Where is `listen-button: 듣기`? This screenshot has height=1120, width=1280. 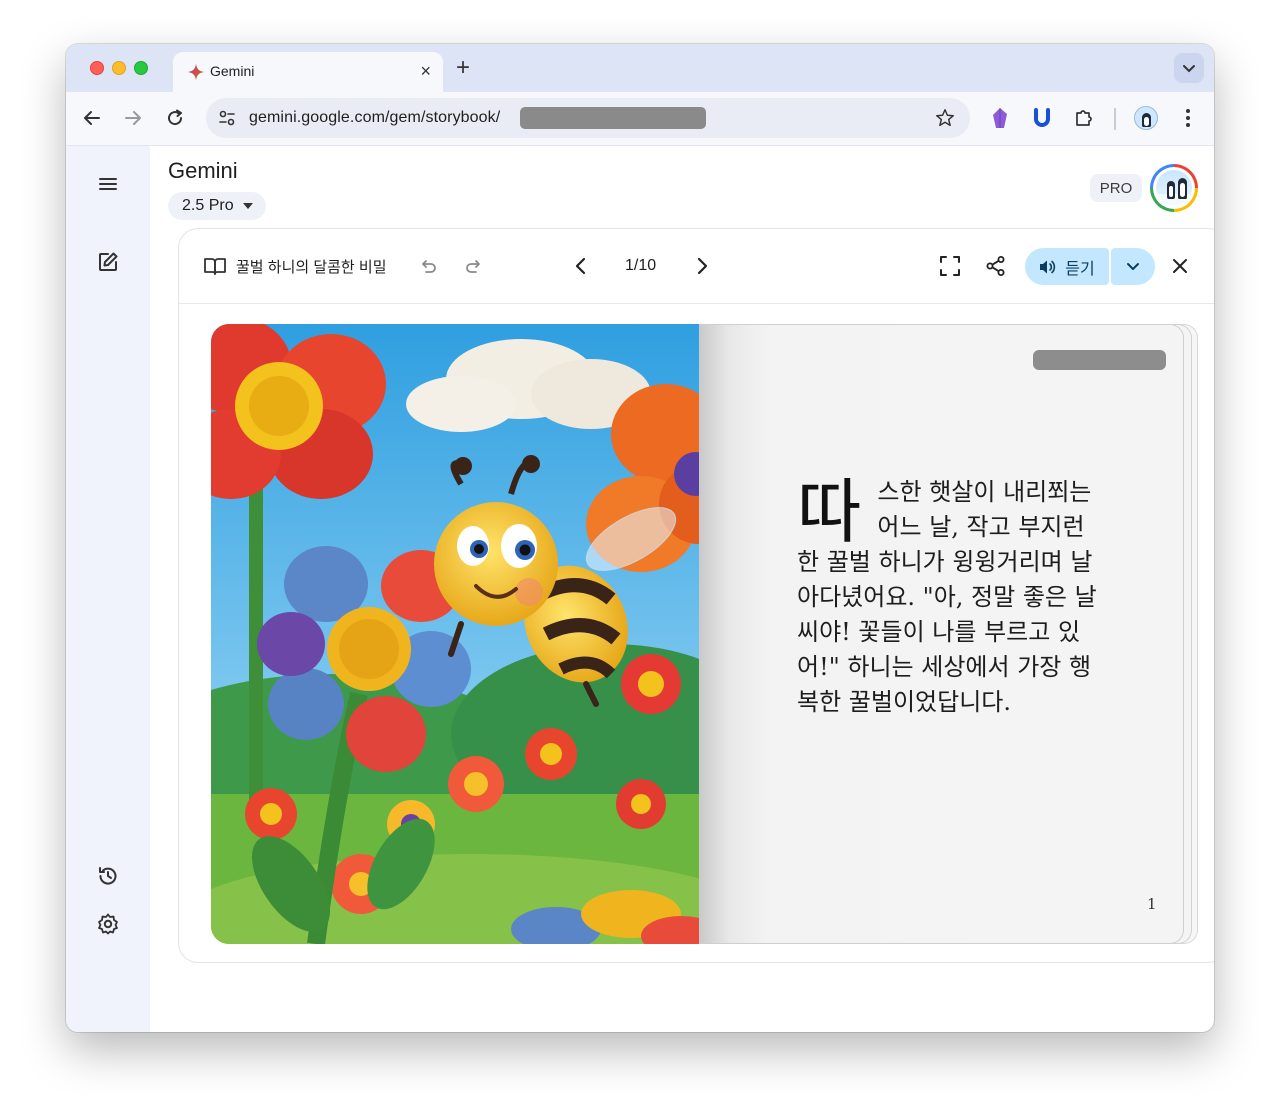 listen-button: 듣기 is located at coordinates (1067, 266).